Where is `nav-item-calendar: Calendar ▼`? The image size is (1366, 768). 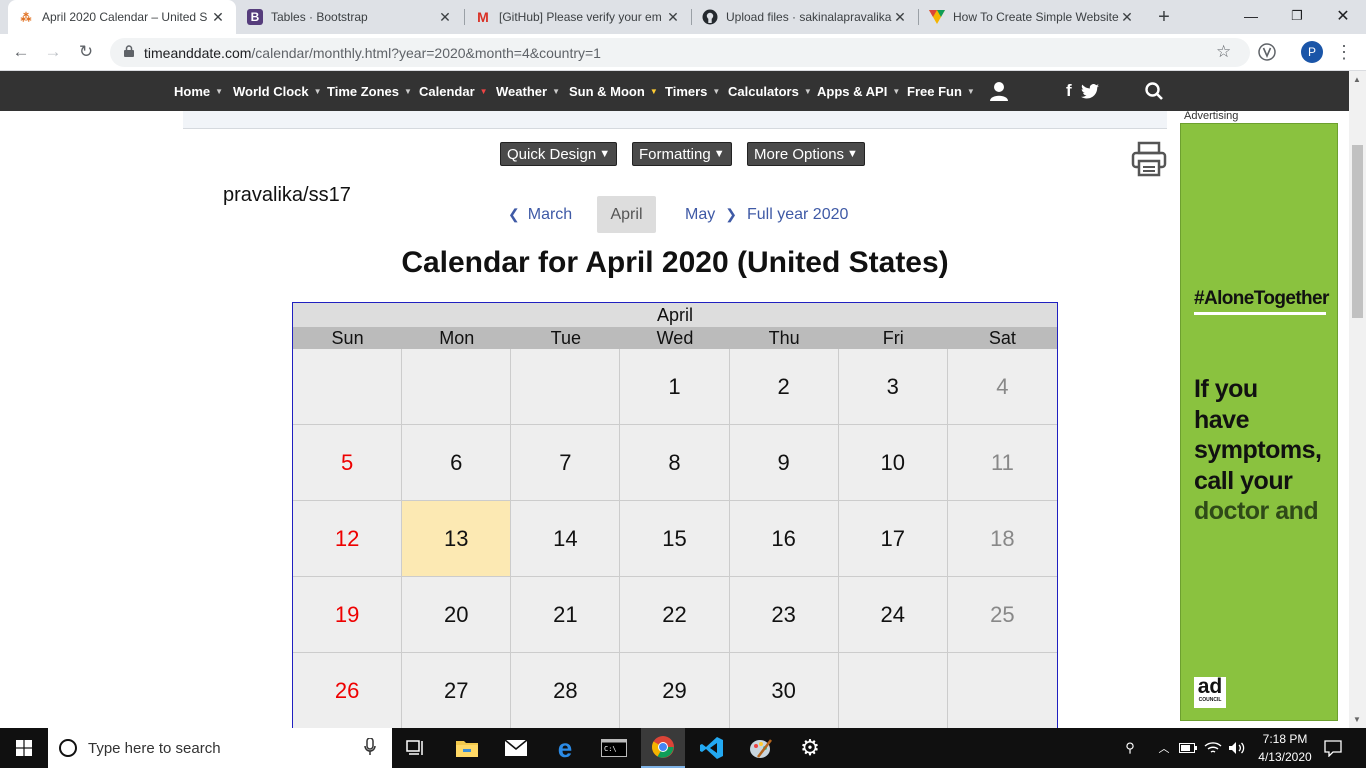
nav-item-calendar: Calendar ▼ is located at coordinates (453, 91).